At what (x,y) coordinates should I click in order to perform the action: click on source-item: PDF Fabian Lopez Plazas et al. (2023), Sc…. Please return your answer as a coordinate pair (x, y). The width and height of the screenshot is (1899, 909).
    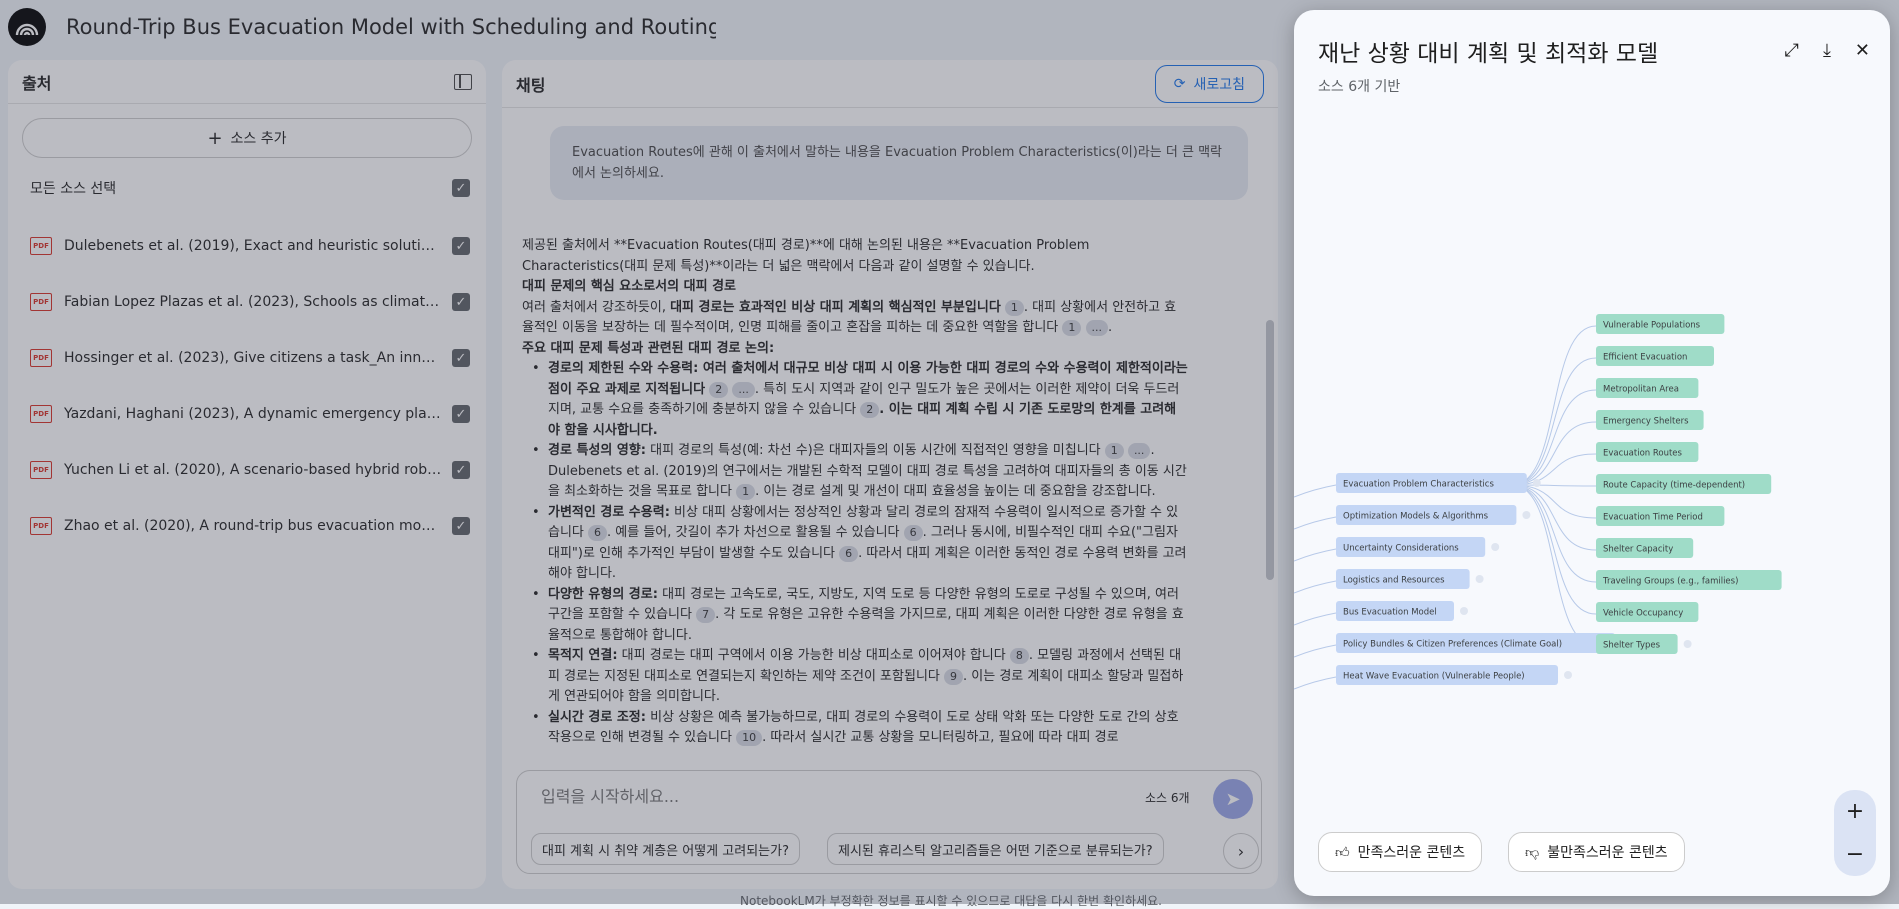
    Looking at the image, I should click on (247, 302).